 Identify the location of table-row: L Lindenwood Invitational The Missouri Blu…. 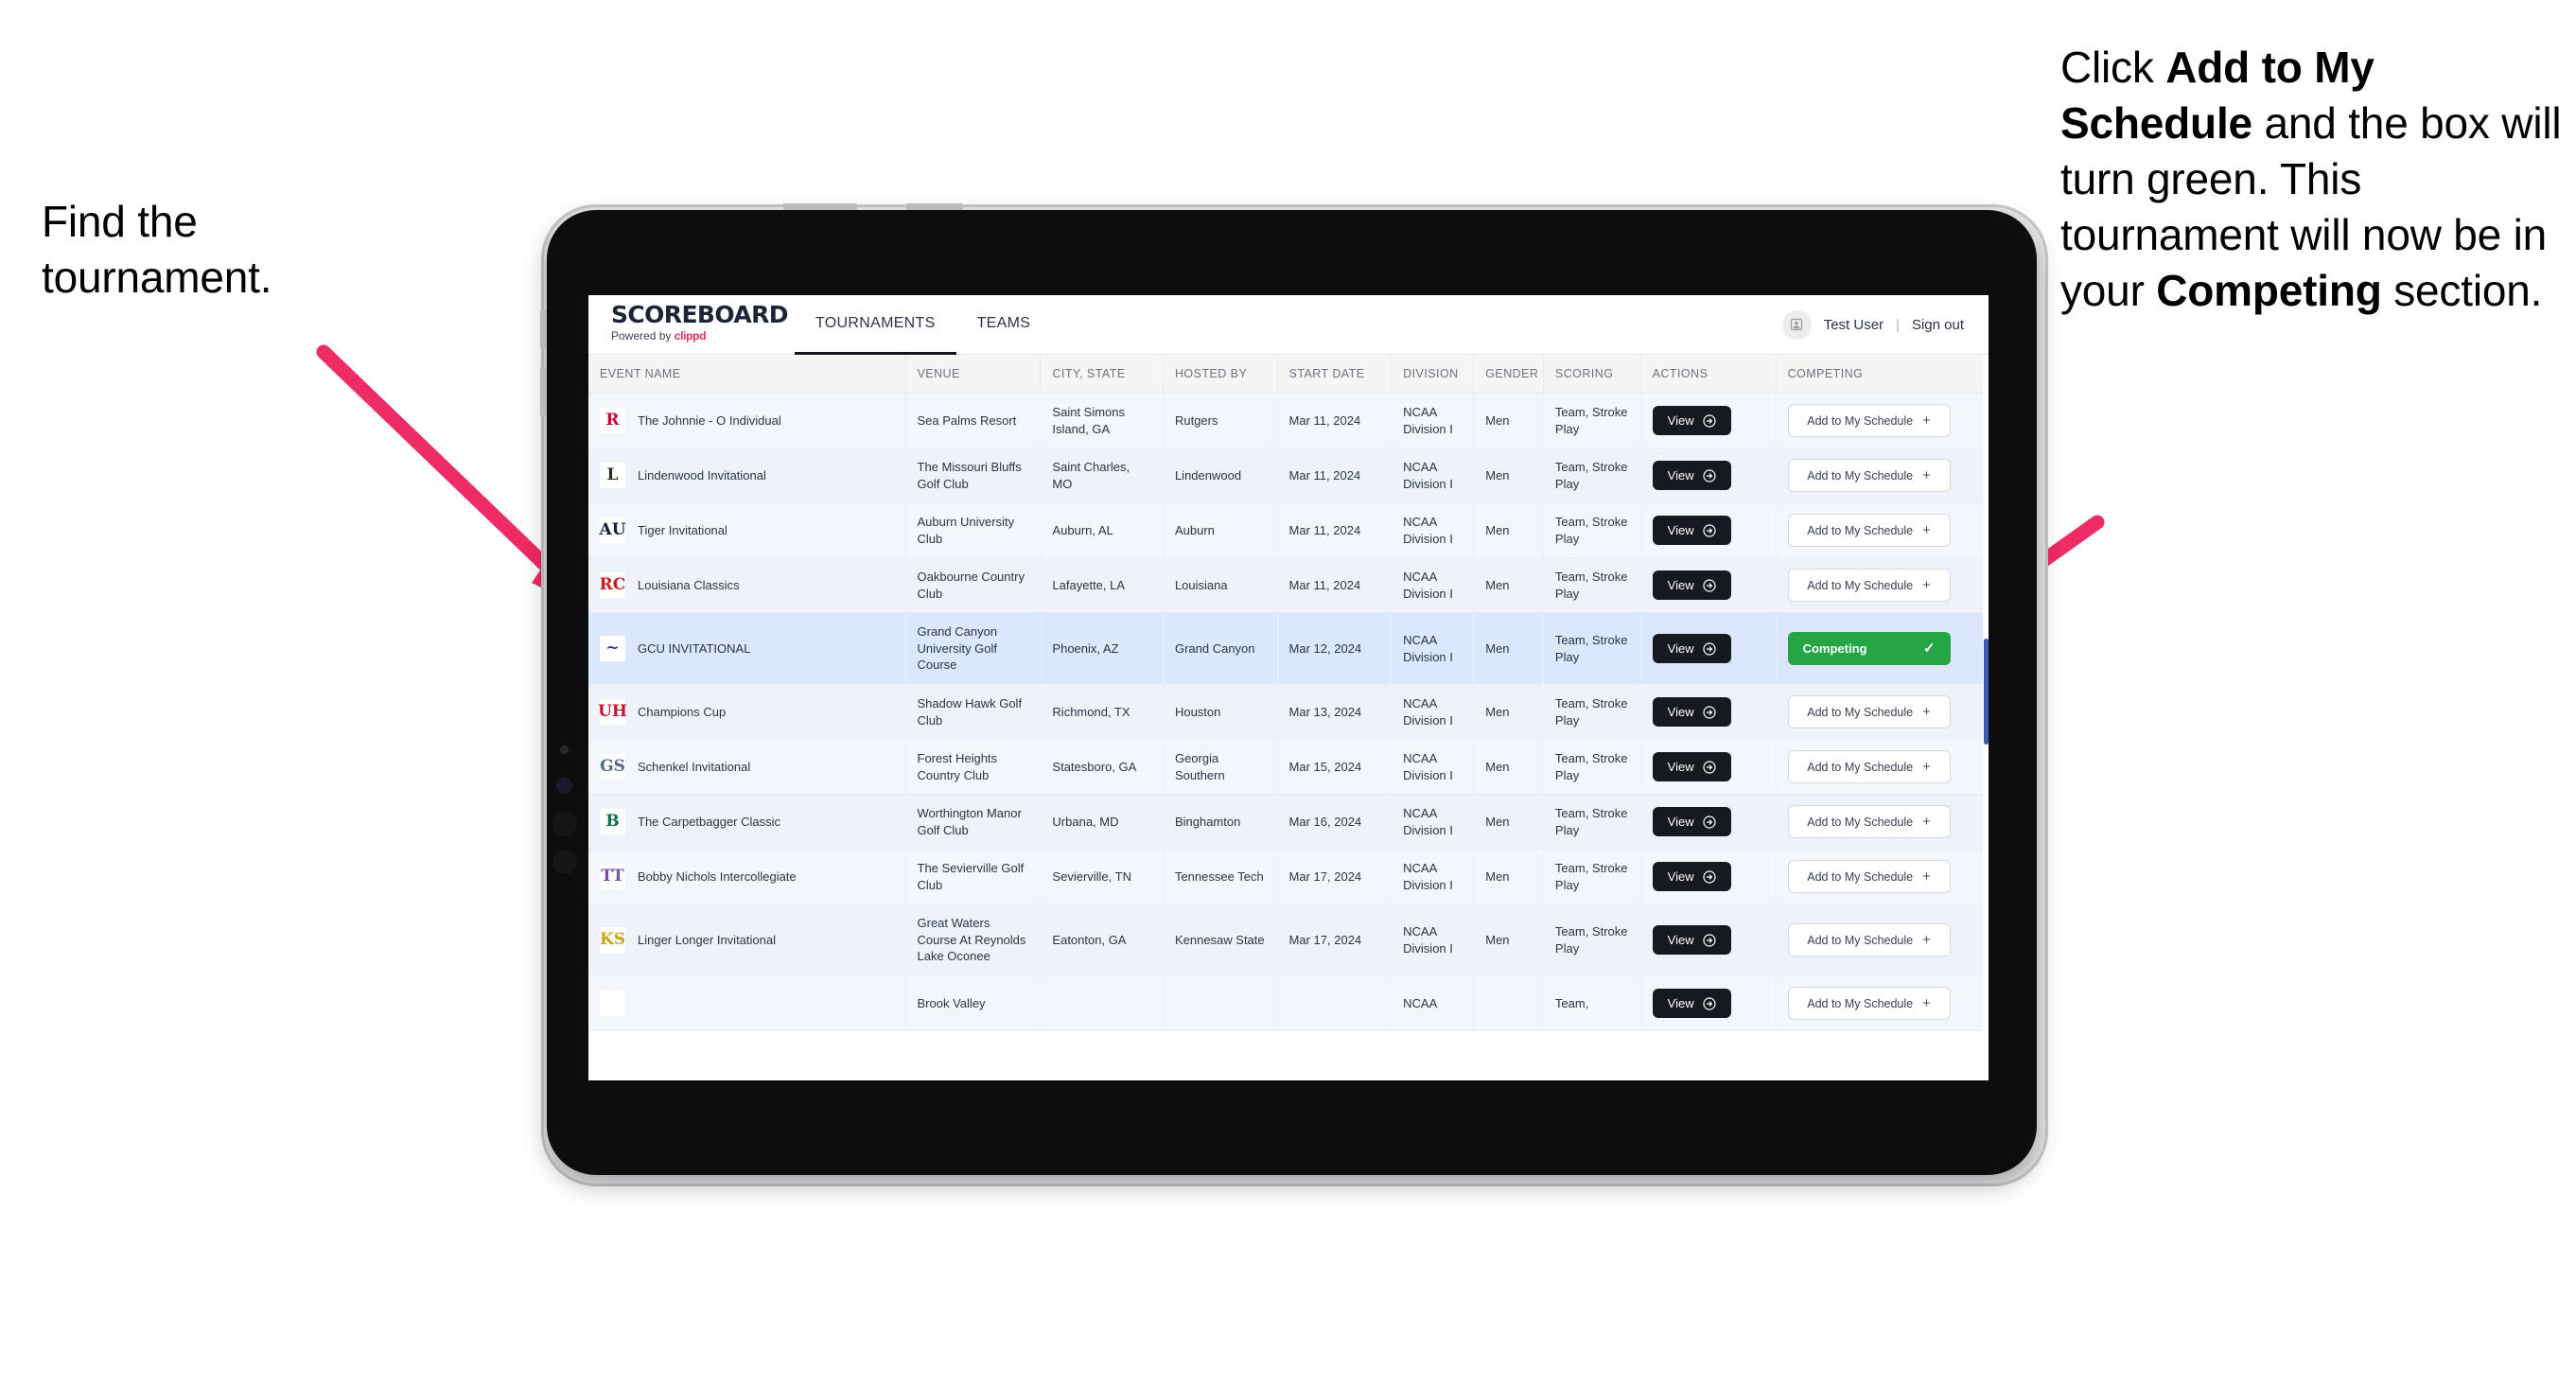
(1285, 475).